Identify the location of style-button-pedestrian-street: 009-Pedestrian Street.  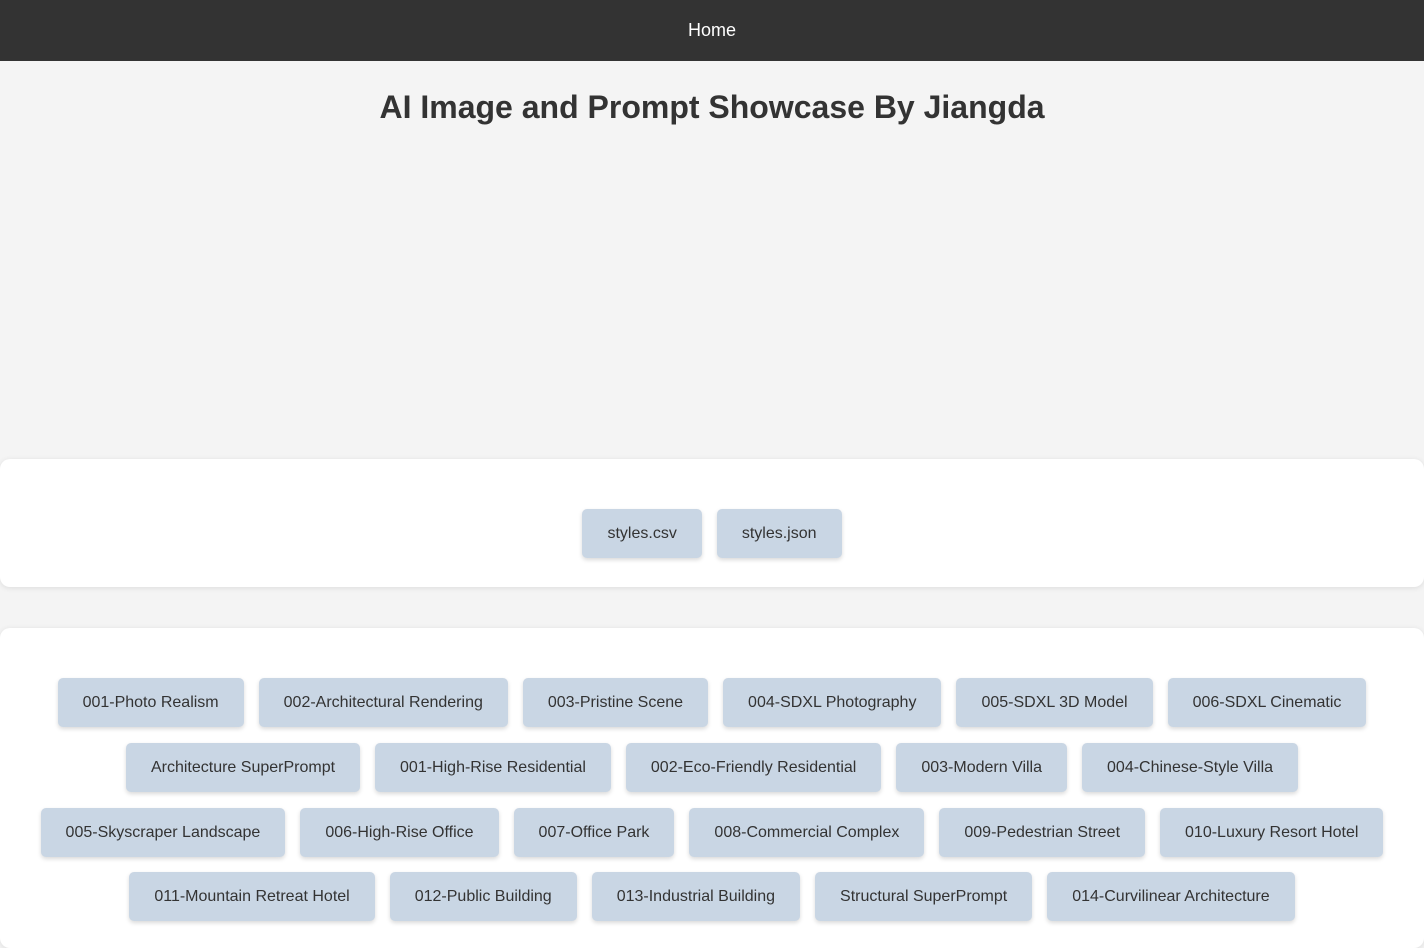
(1042, 832).